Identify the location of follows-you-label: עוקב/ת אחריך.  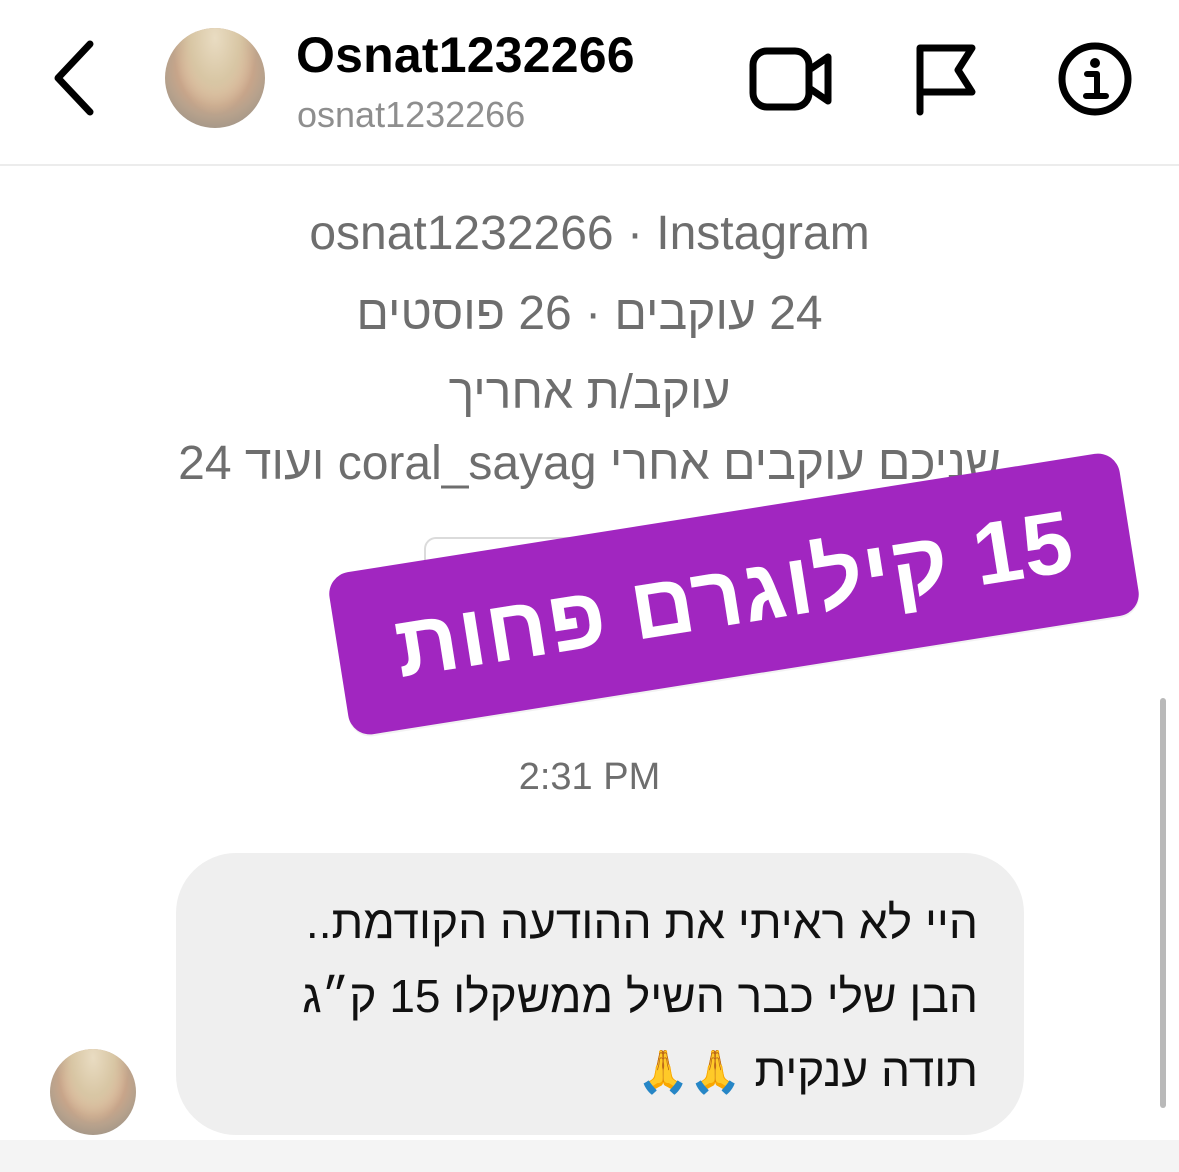
(589, 392).